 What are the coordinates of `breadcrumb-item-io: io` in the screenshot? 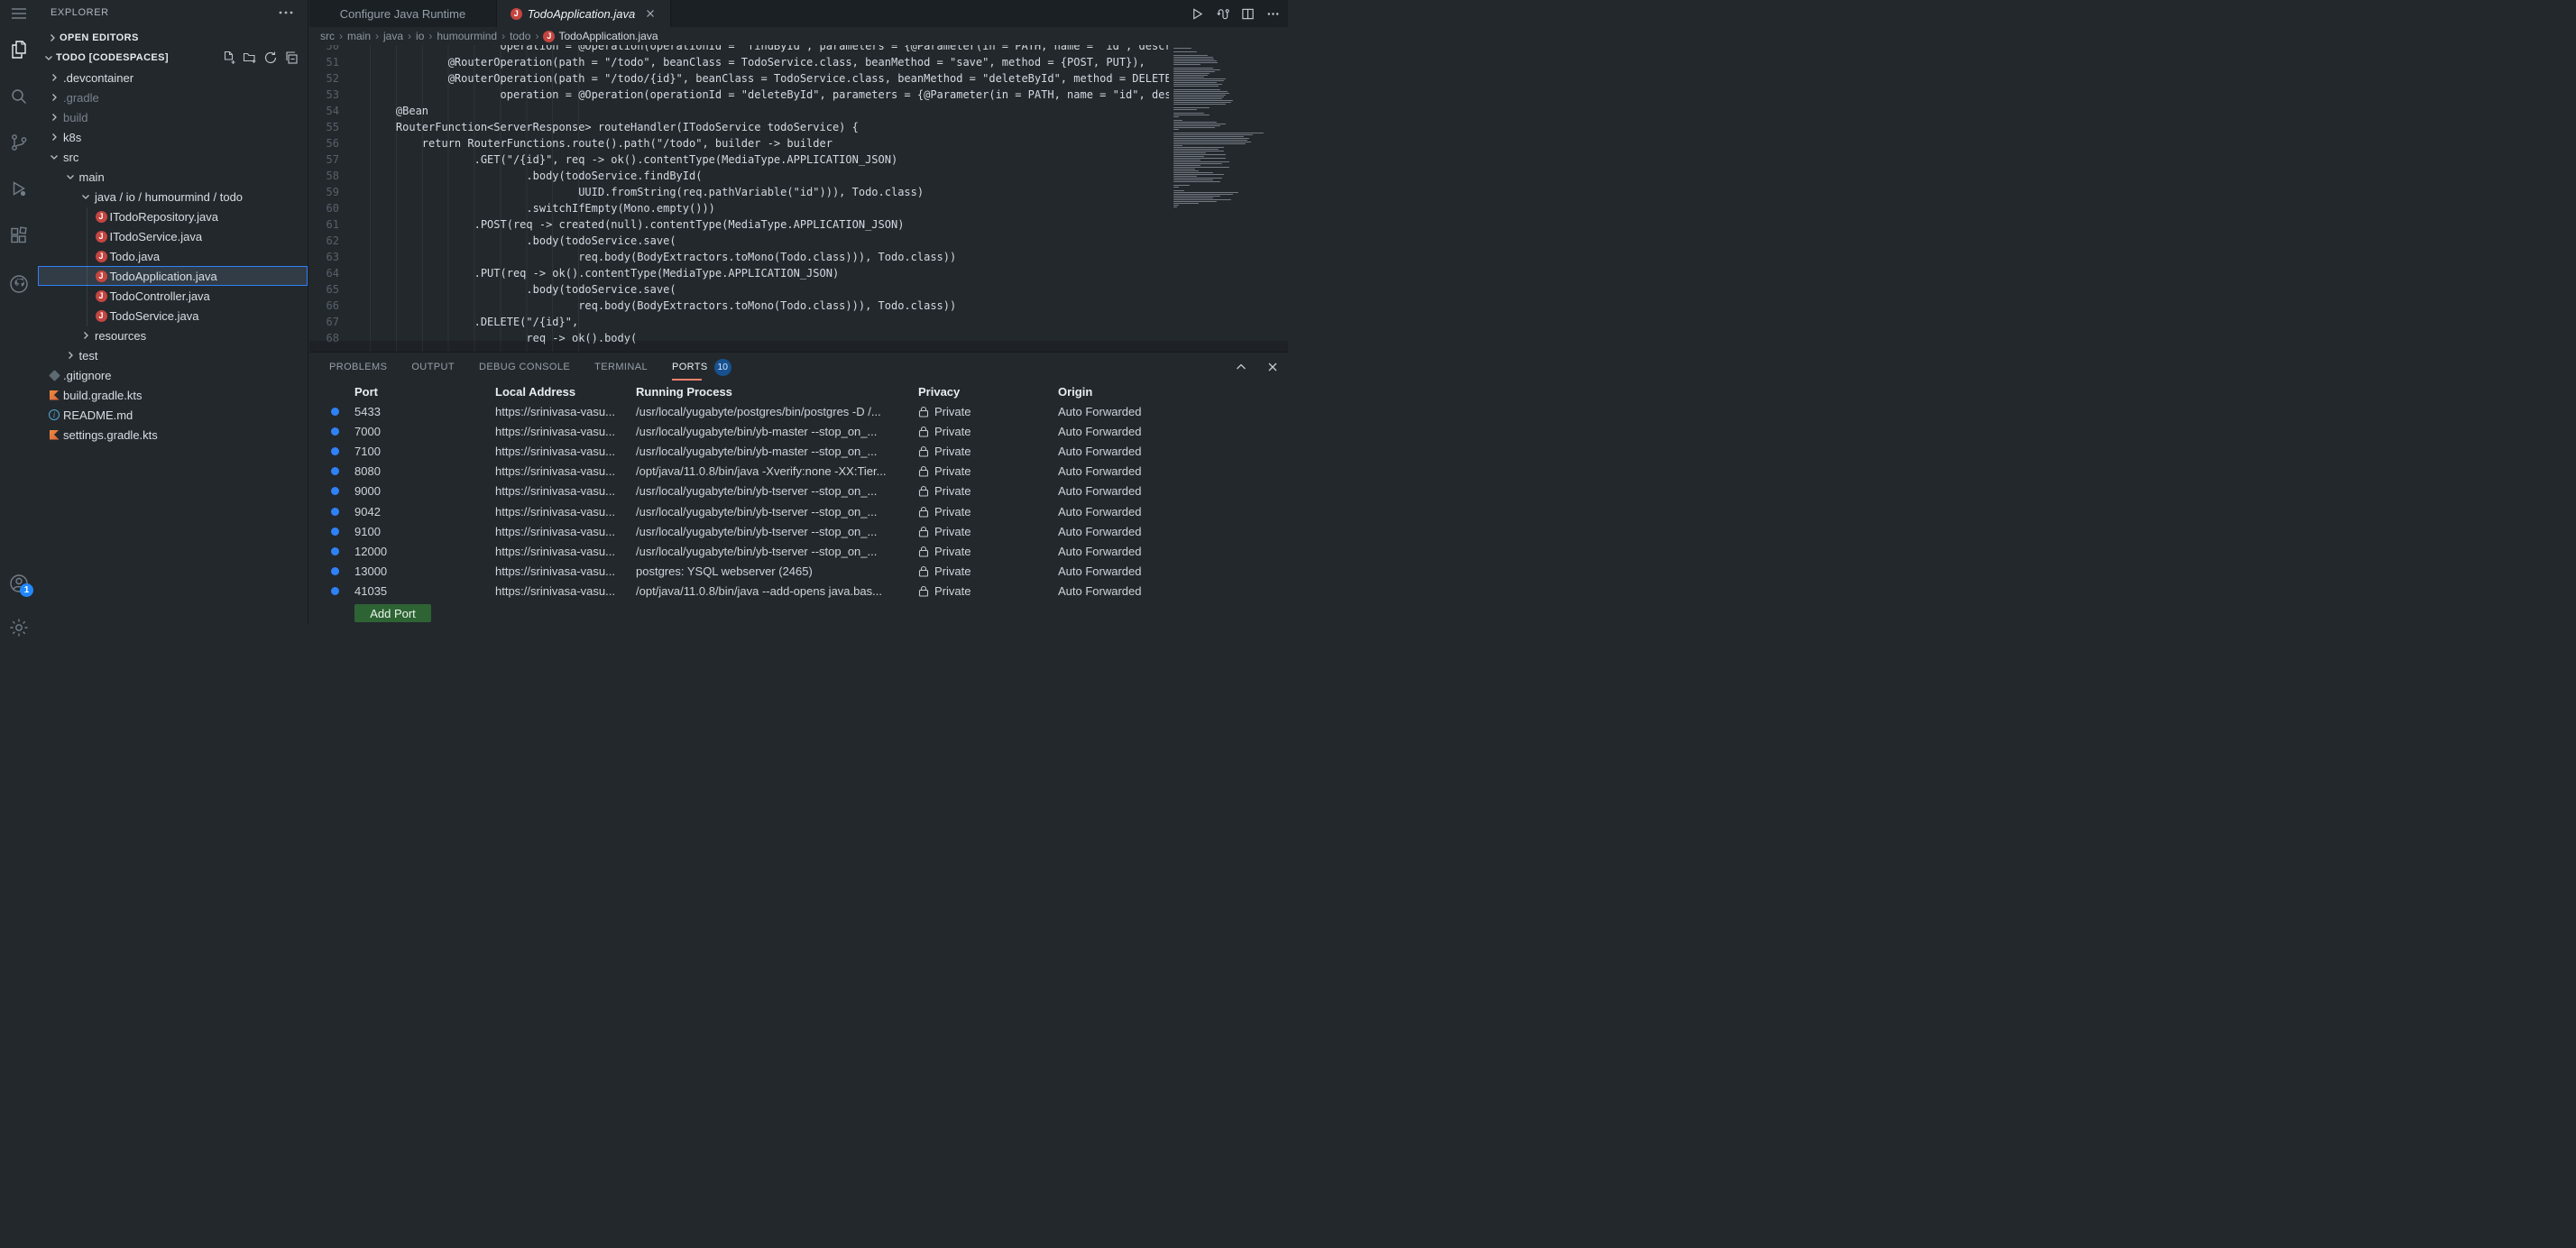 It's located at (420, 36).